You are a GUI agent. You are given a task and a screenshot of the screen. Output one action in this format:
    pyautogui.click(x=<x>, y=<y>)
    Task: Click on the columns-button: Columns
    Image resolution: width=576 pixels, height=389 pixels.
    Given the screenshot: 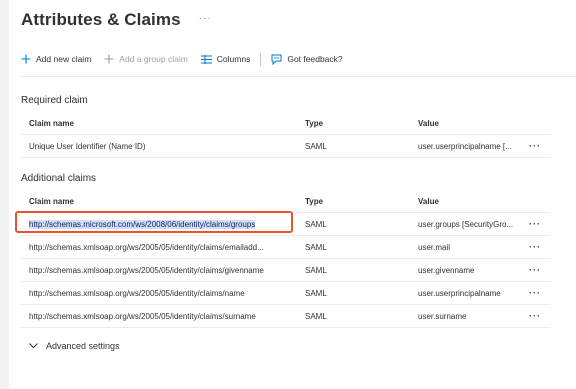 What is the action you would take?
    pyautogui.click(x=225, y=59)
    